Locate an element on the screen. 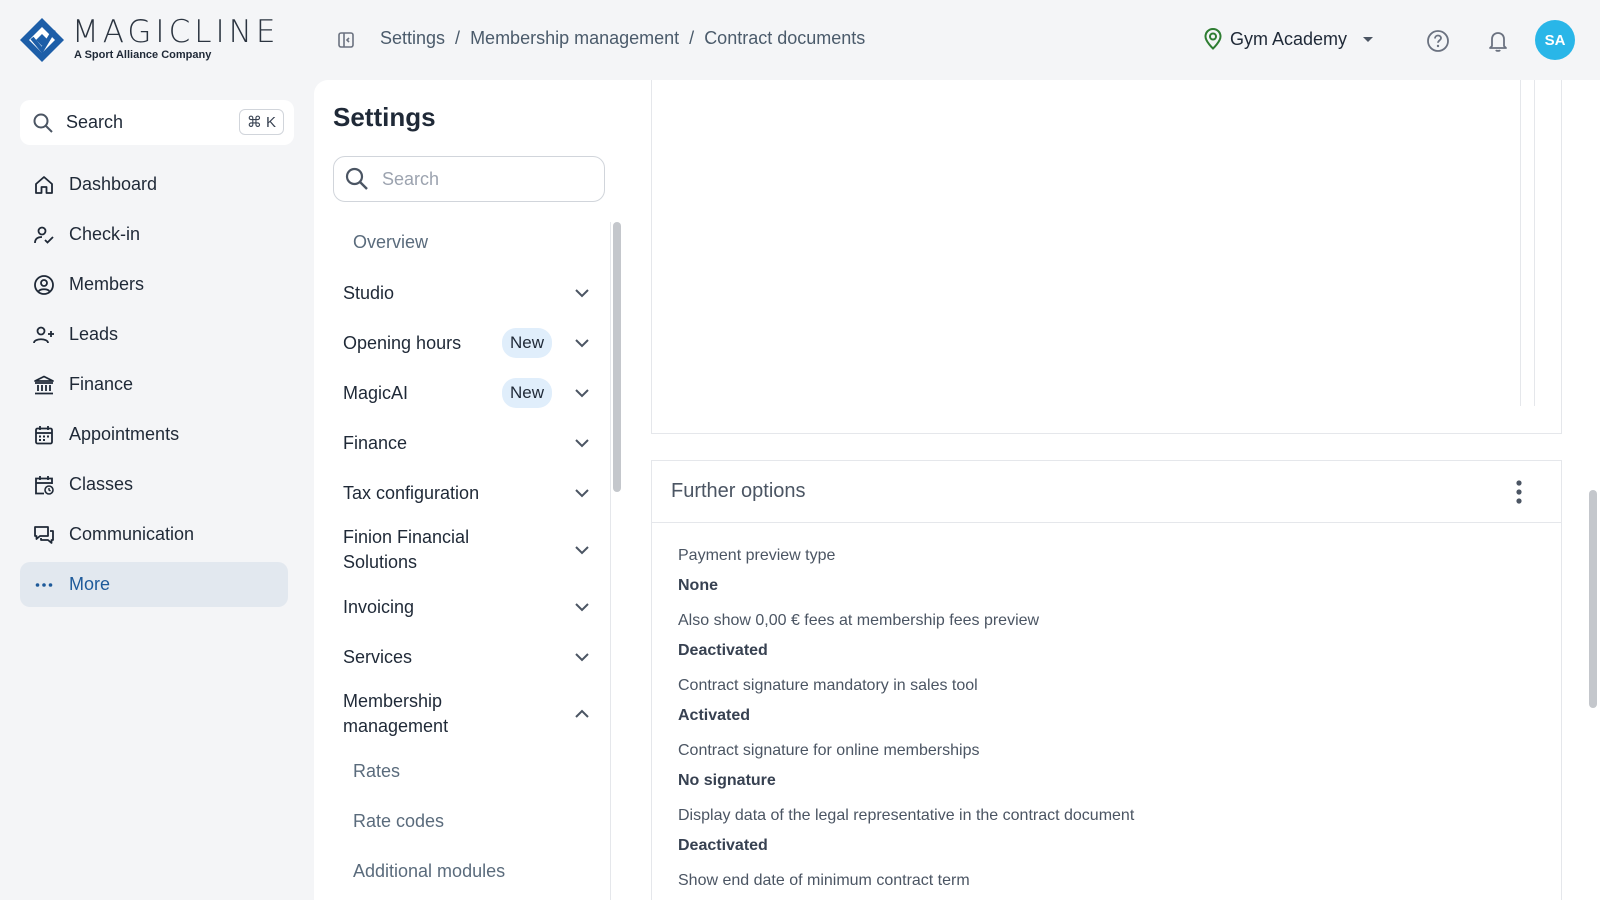 The height and width of the screenshot is (900, 1600). studio-name: Gym Academy is located at coordinates (1289, 38).